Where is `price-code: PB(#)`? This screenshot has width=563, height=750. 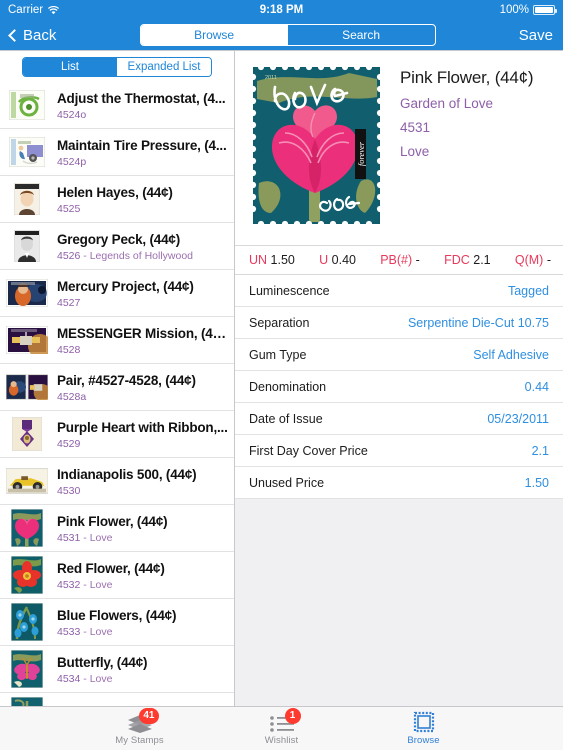
price-code: PB(#) is located at coordinates (396, 260).